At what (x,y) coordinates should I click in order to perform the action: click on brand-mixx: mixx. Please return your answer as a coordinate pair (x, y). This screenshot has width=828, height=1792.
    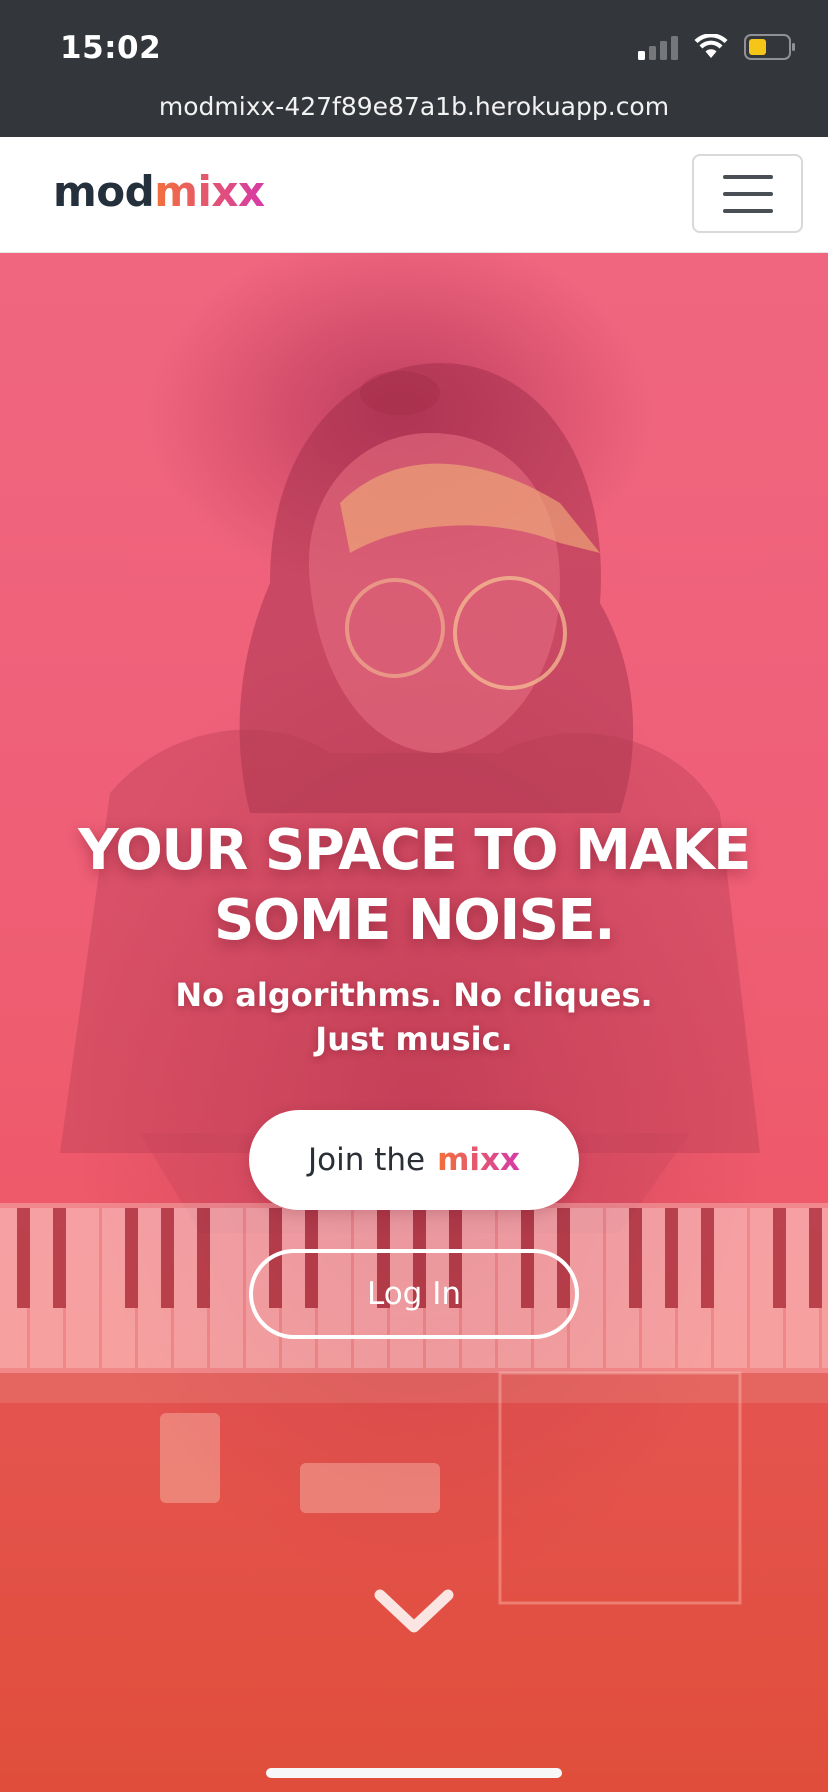
    Looking at the image, I should click on (209, 191).